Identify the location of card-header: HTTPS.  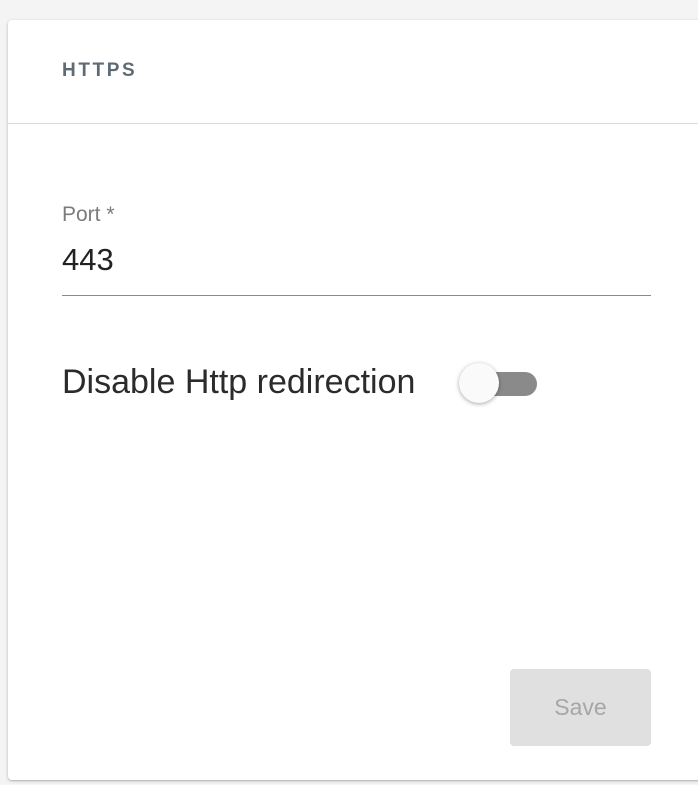
(353, 72).